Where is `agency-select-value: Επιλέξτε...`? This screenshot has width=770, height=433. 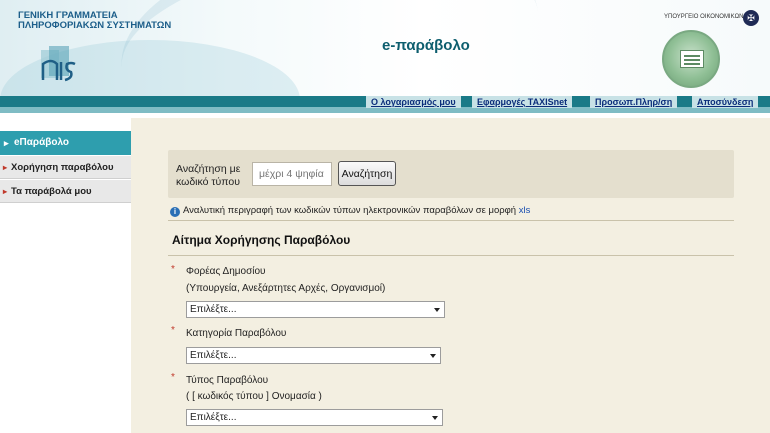 agency-select-value: Επιλέξτε... is located at coordinates (213, 309).